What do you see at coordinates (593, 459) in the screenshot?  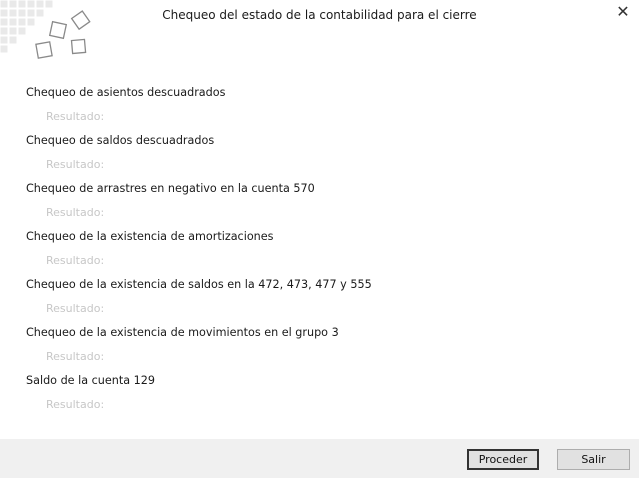 I see `exit-button: Salir` at bounding box center [593, 459].